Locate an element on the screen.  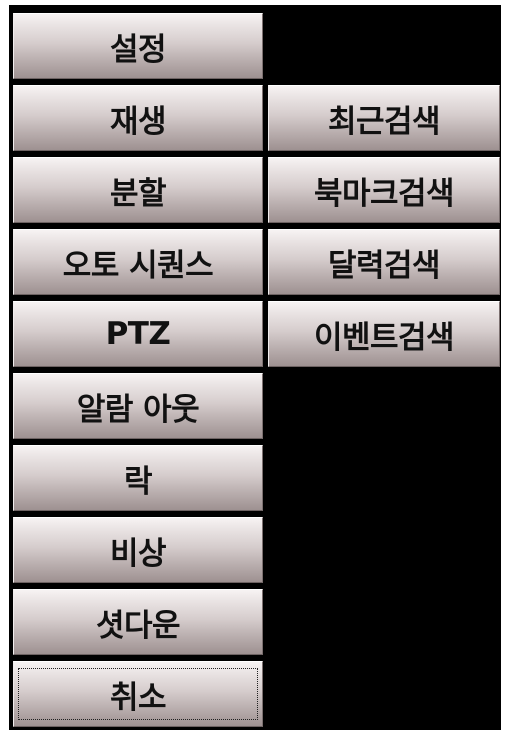
menu-item-shutdown: 셧다운 is located at coordinates (138, 622).